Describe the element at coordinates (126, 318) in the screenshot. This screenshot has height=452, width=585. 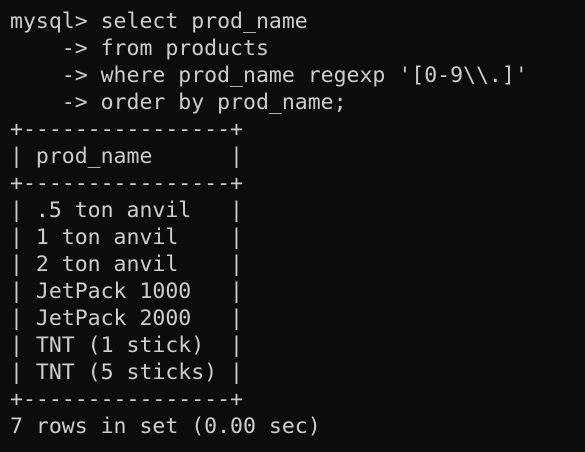
I see `table-row: | JetPack 2000 |` at that location.